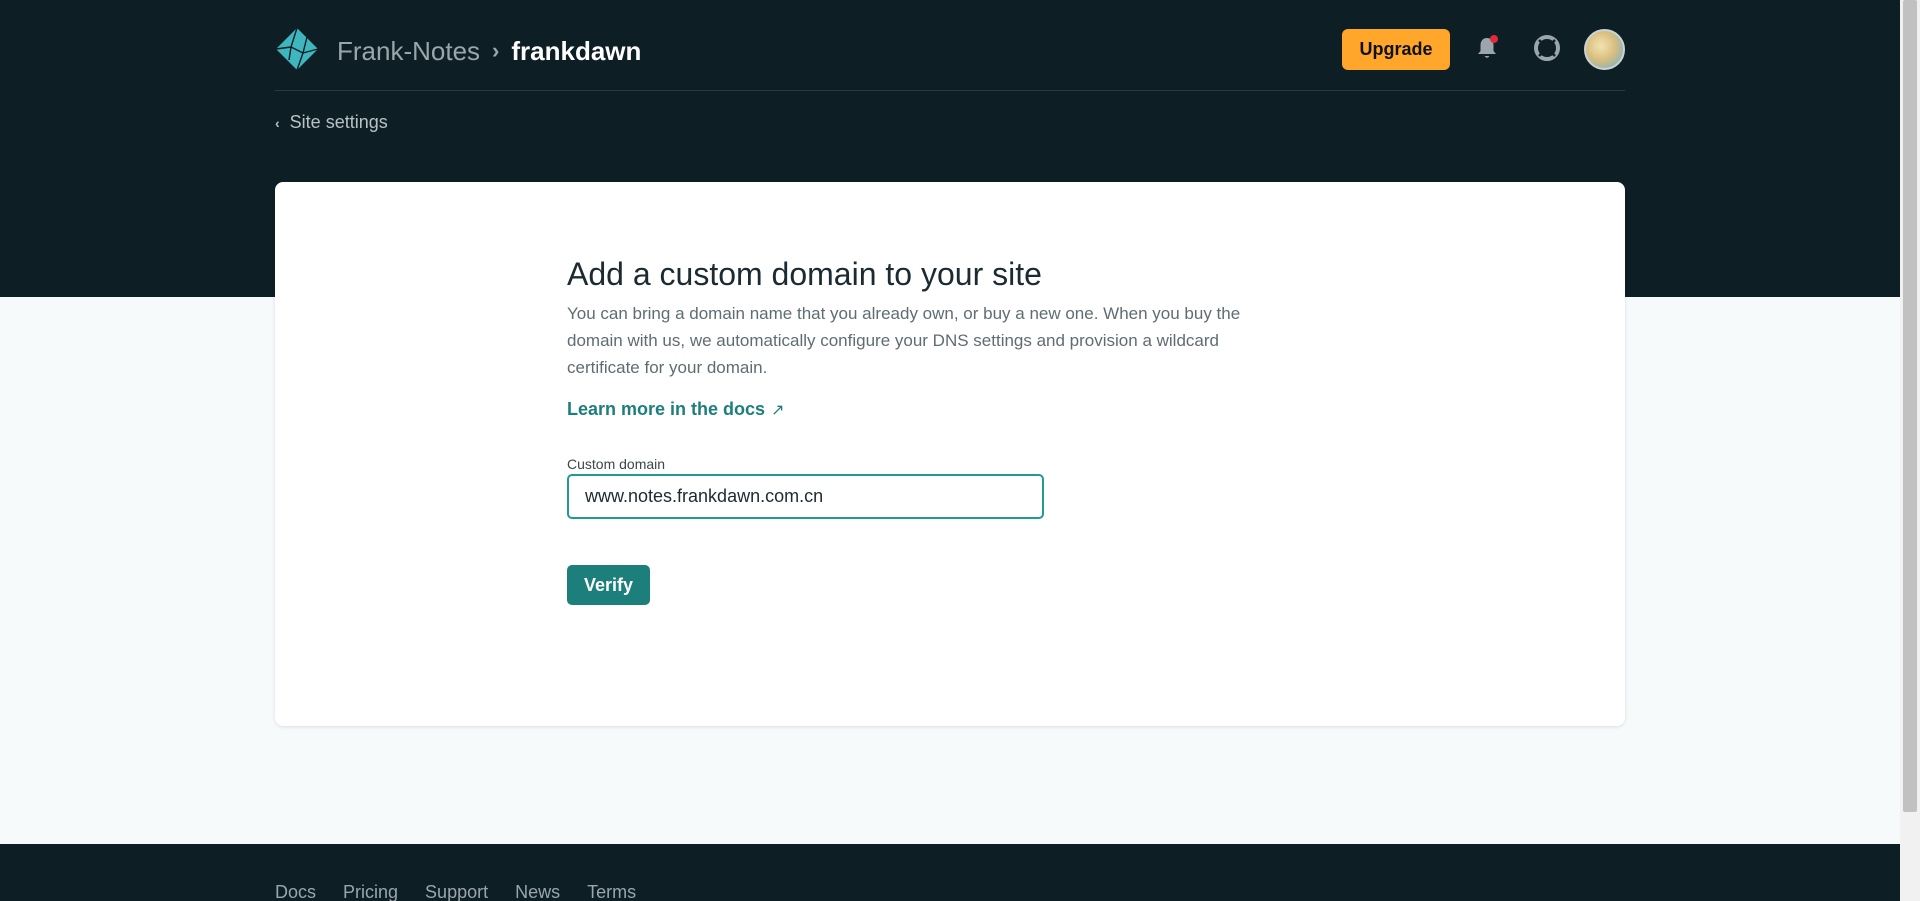 The height and width of the screenshot is (901, 1920). Describe the element at coordinates (666, 409) in the screenshot. I see `docs-link-label: Learn more in the docs` at that location.